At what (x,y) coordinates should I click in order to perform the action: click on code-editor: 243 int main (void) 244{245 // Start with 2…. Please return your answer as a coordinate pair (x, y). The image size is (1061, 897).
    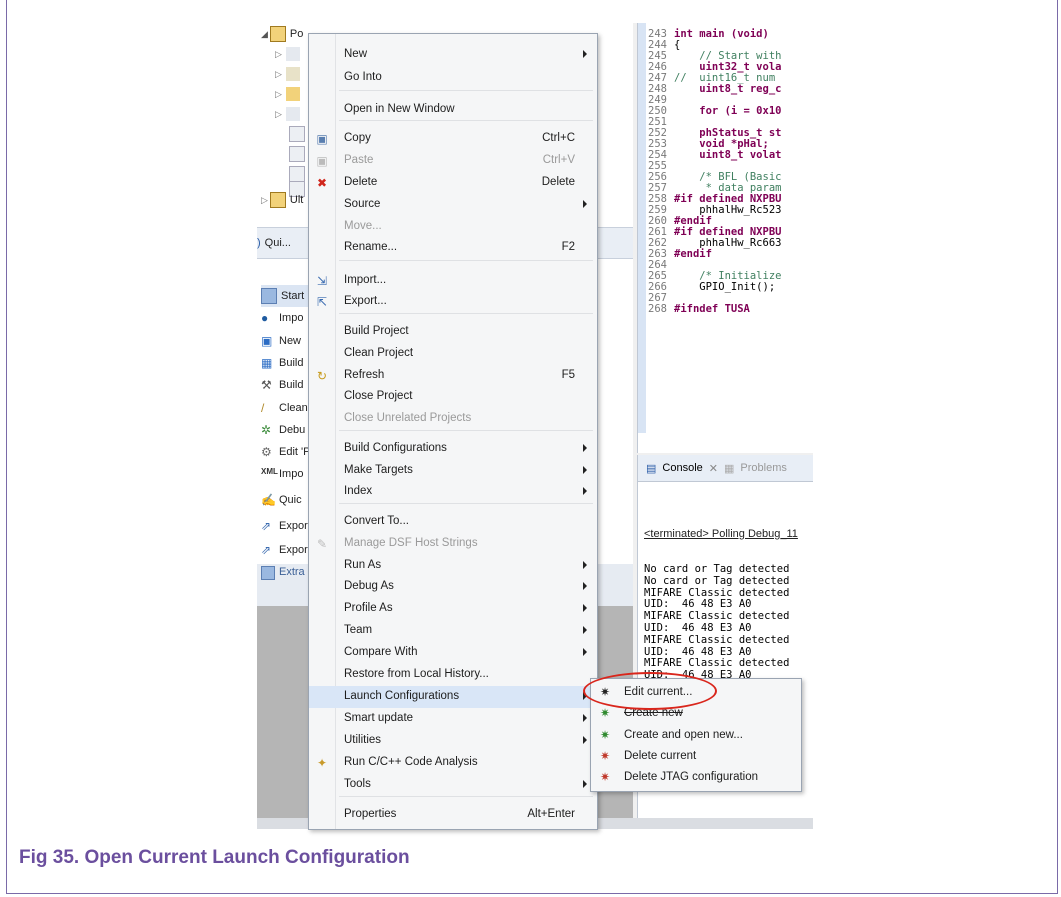
    Looking at the image, I should click on (725, 238).